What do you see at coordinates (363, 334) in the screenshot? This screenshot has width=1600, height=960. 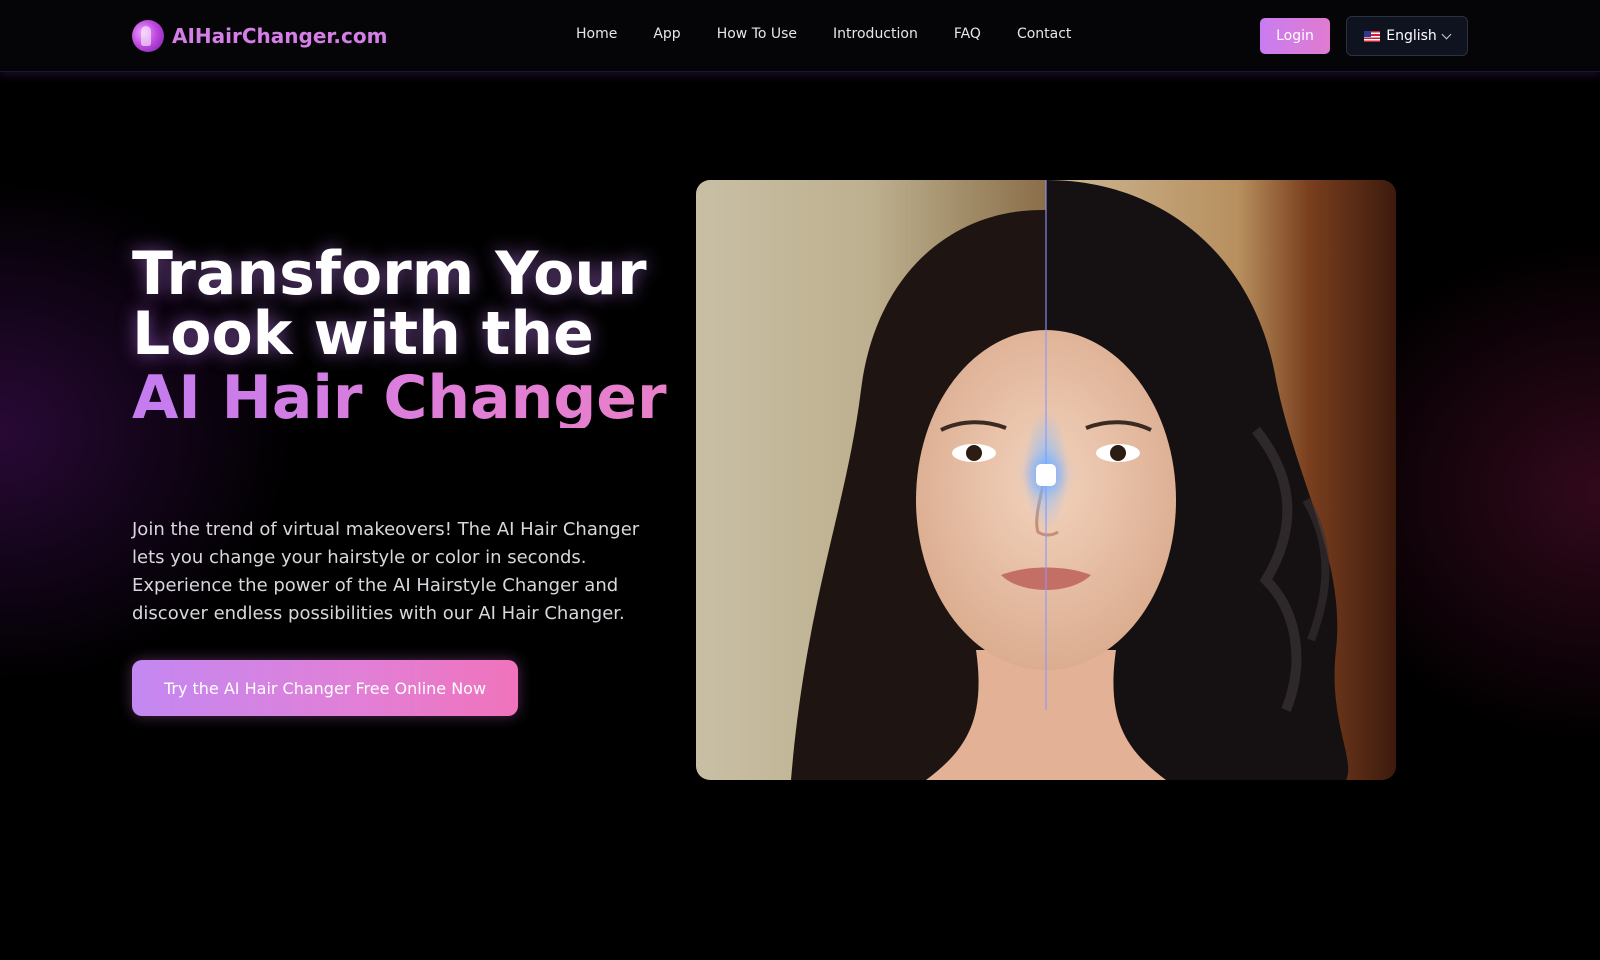 I see `headline-line-2: Look with the` at bounding box center [363, 334].